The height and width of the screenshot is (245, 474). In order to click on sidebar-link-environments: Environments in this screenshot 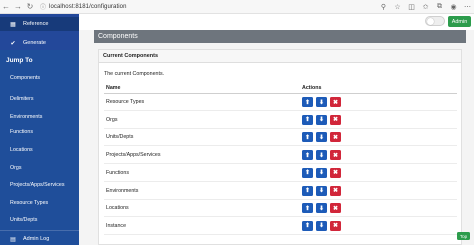, I will do `click(26, 117)`.